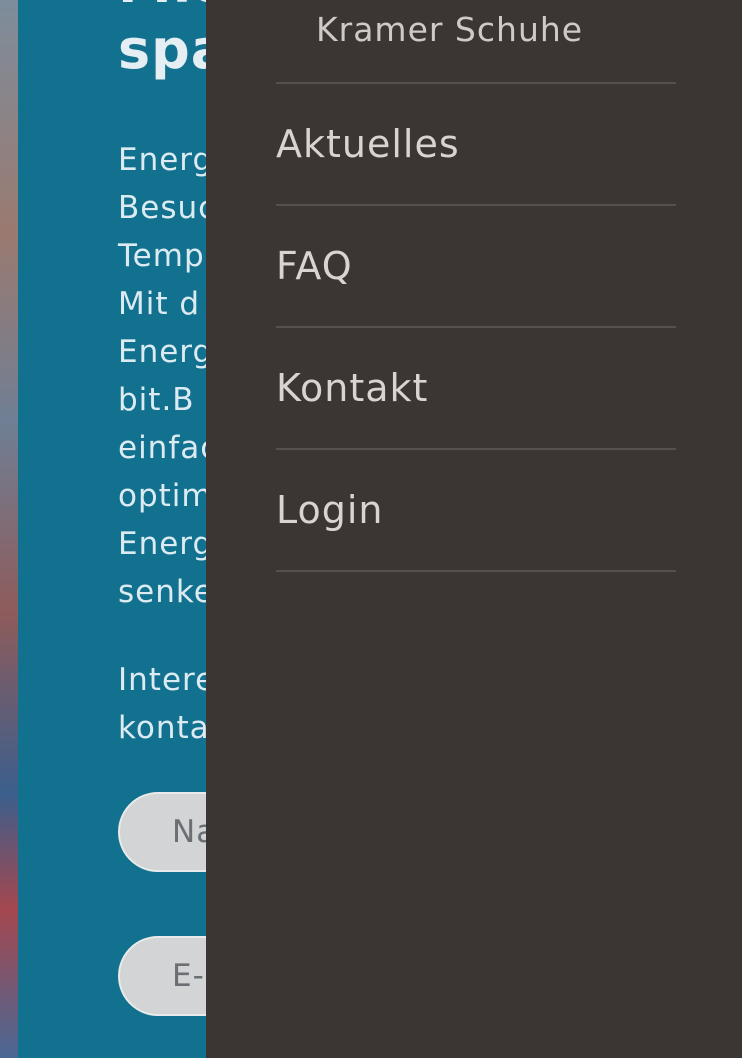 The width and height of the screenshot is (742, 1058). I want to click on headline-top: Mit, so click(168, 8).